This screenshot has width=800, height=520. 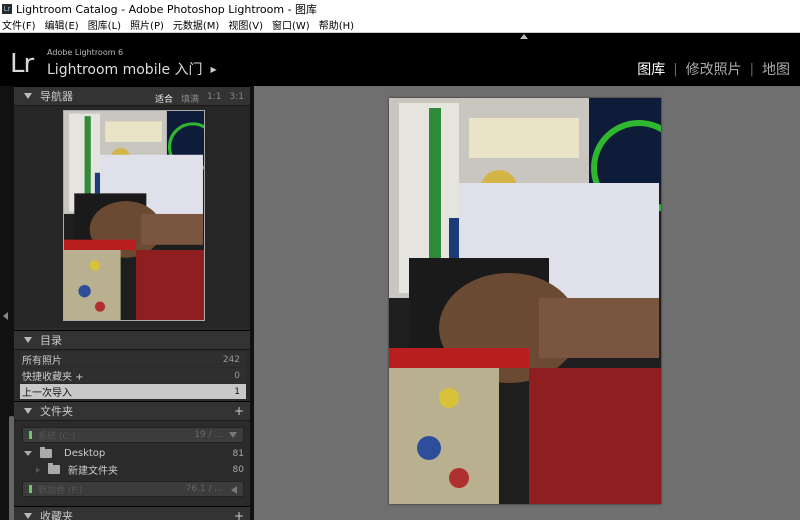 What do you see at coordinates (64, 24) in the screenshot?
I see `menu-edit: 编辑(E)` at bounding box center [64, 24].